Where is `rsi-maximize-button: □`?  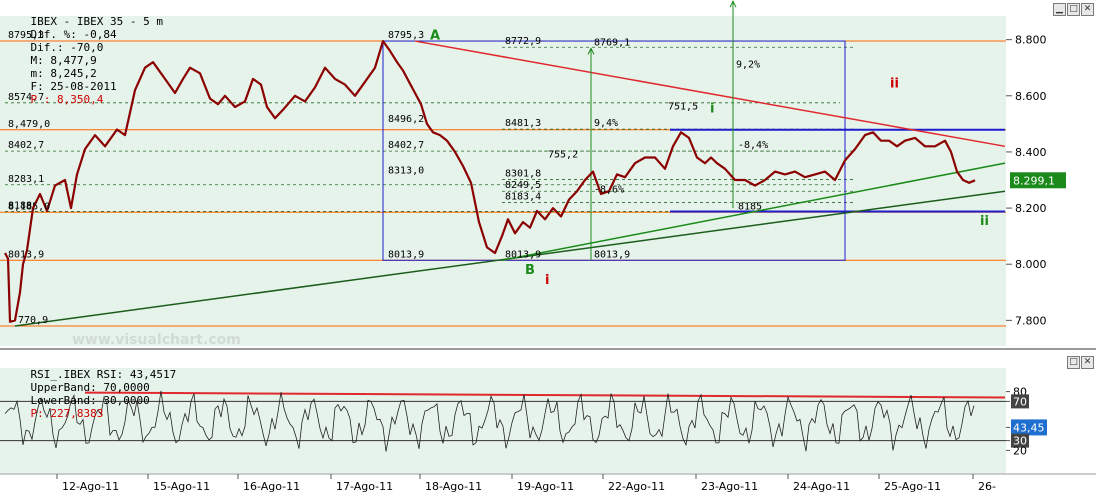
rsi-maximize-button: □ is located at coordinates (1073, 362).